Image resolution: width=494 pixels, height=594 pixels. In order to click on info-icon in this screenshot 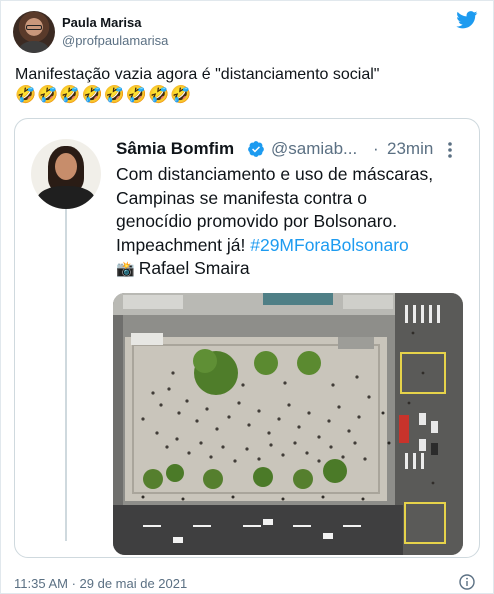, I will do `click(467, 582)`.